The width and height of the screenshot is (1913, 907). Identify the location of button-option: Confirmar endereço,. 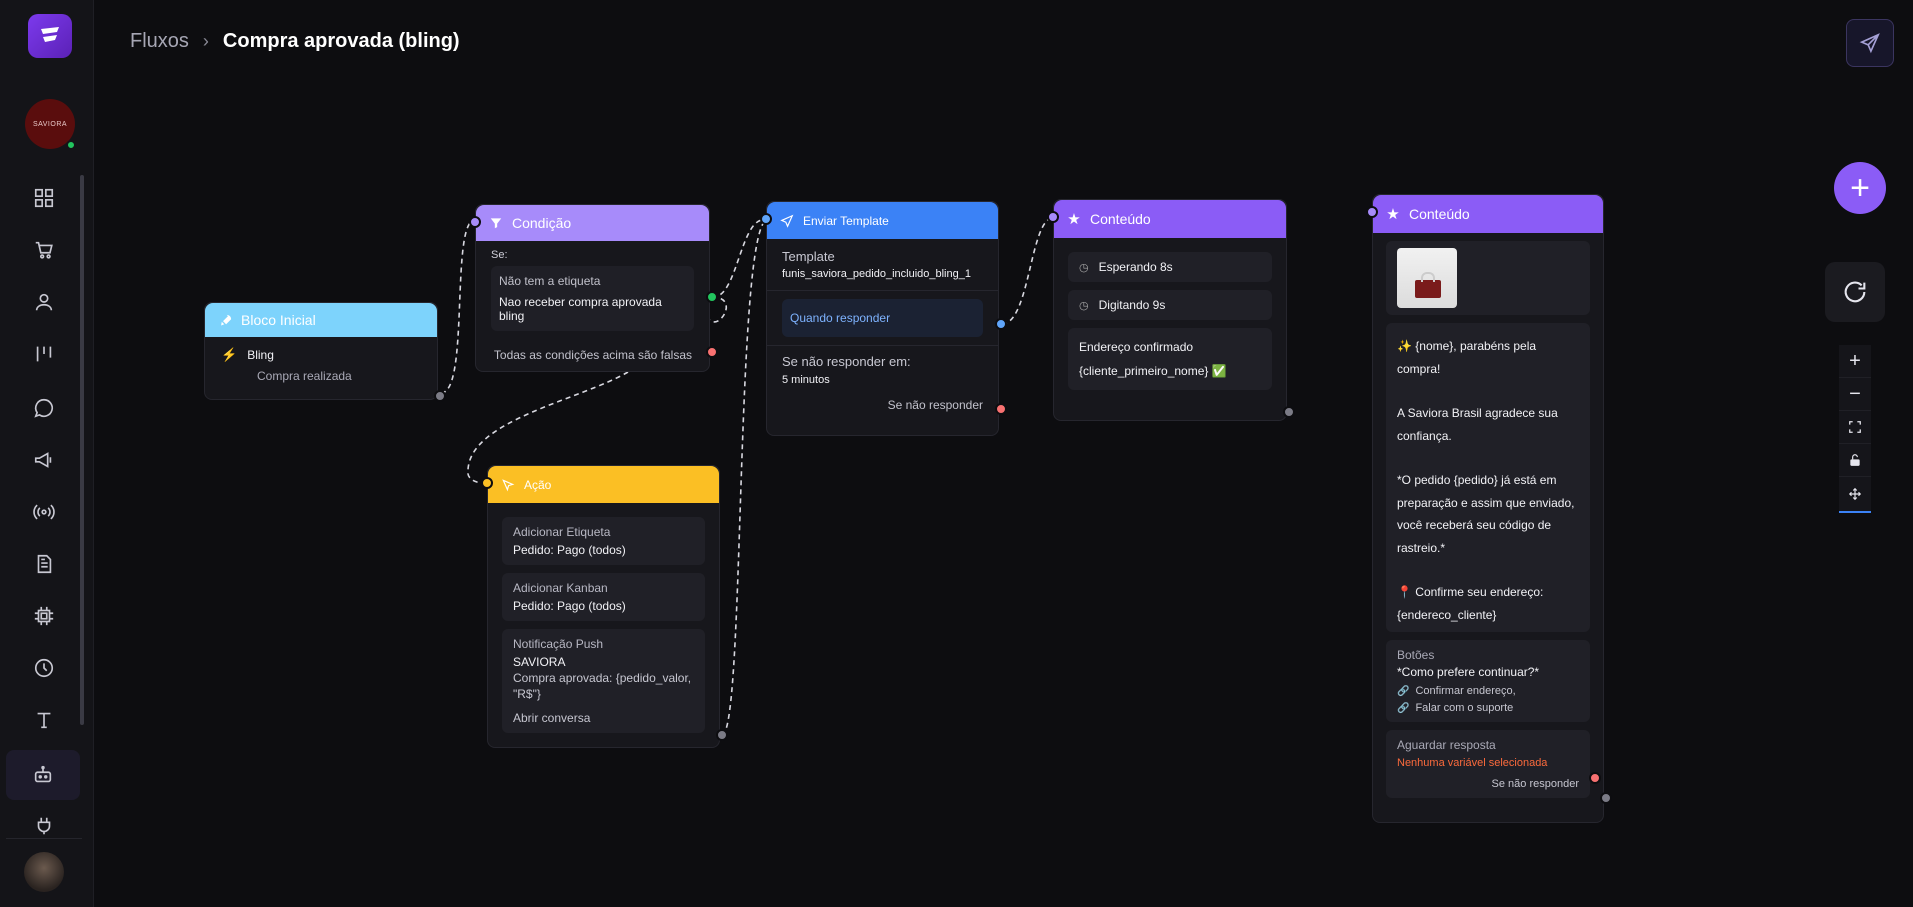
(1465, 691).